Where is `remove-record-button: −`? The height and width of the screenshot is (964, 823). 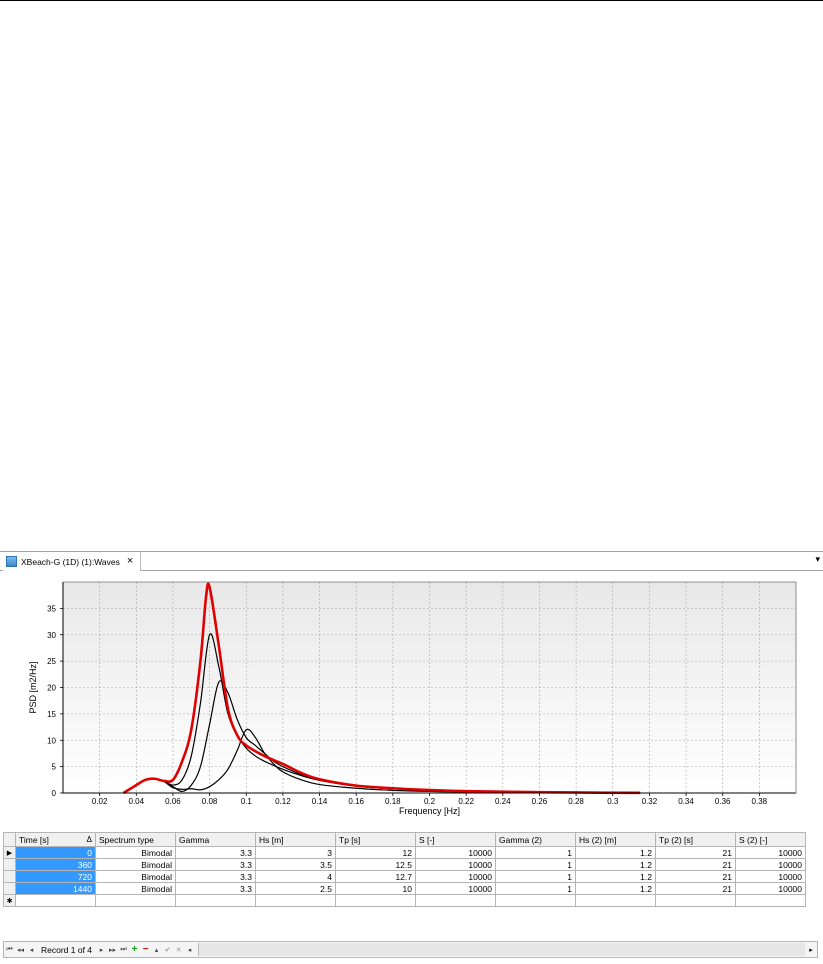 remove-record-button: − is located at coordinates (145, 949).